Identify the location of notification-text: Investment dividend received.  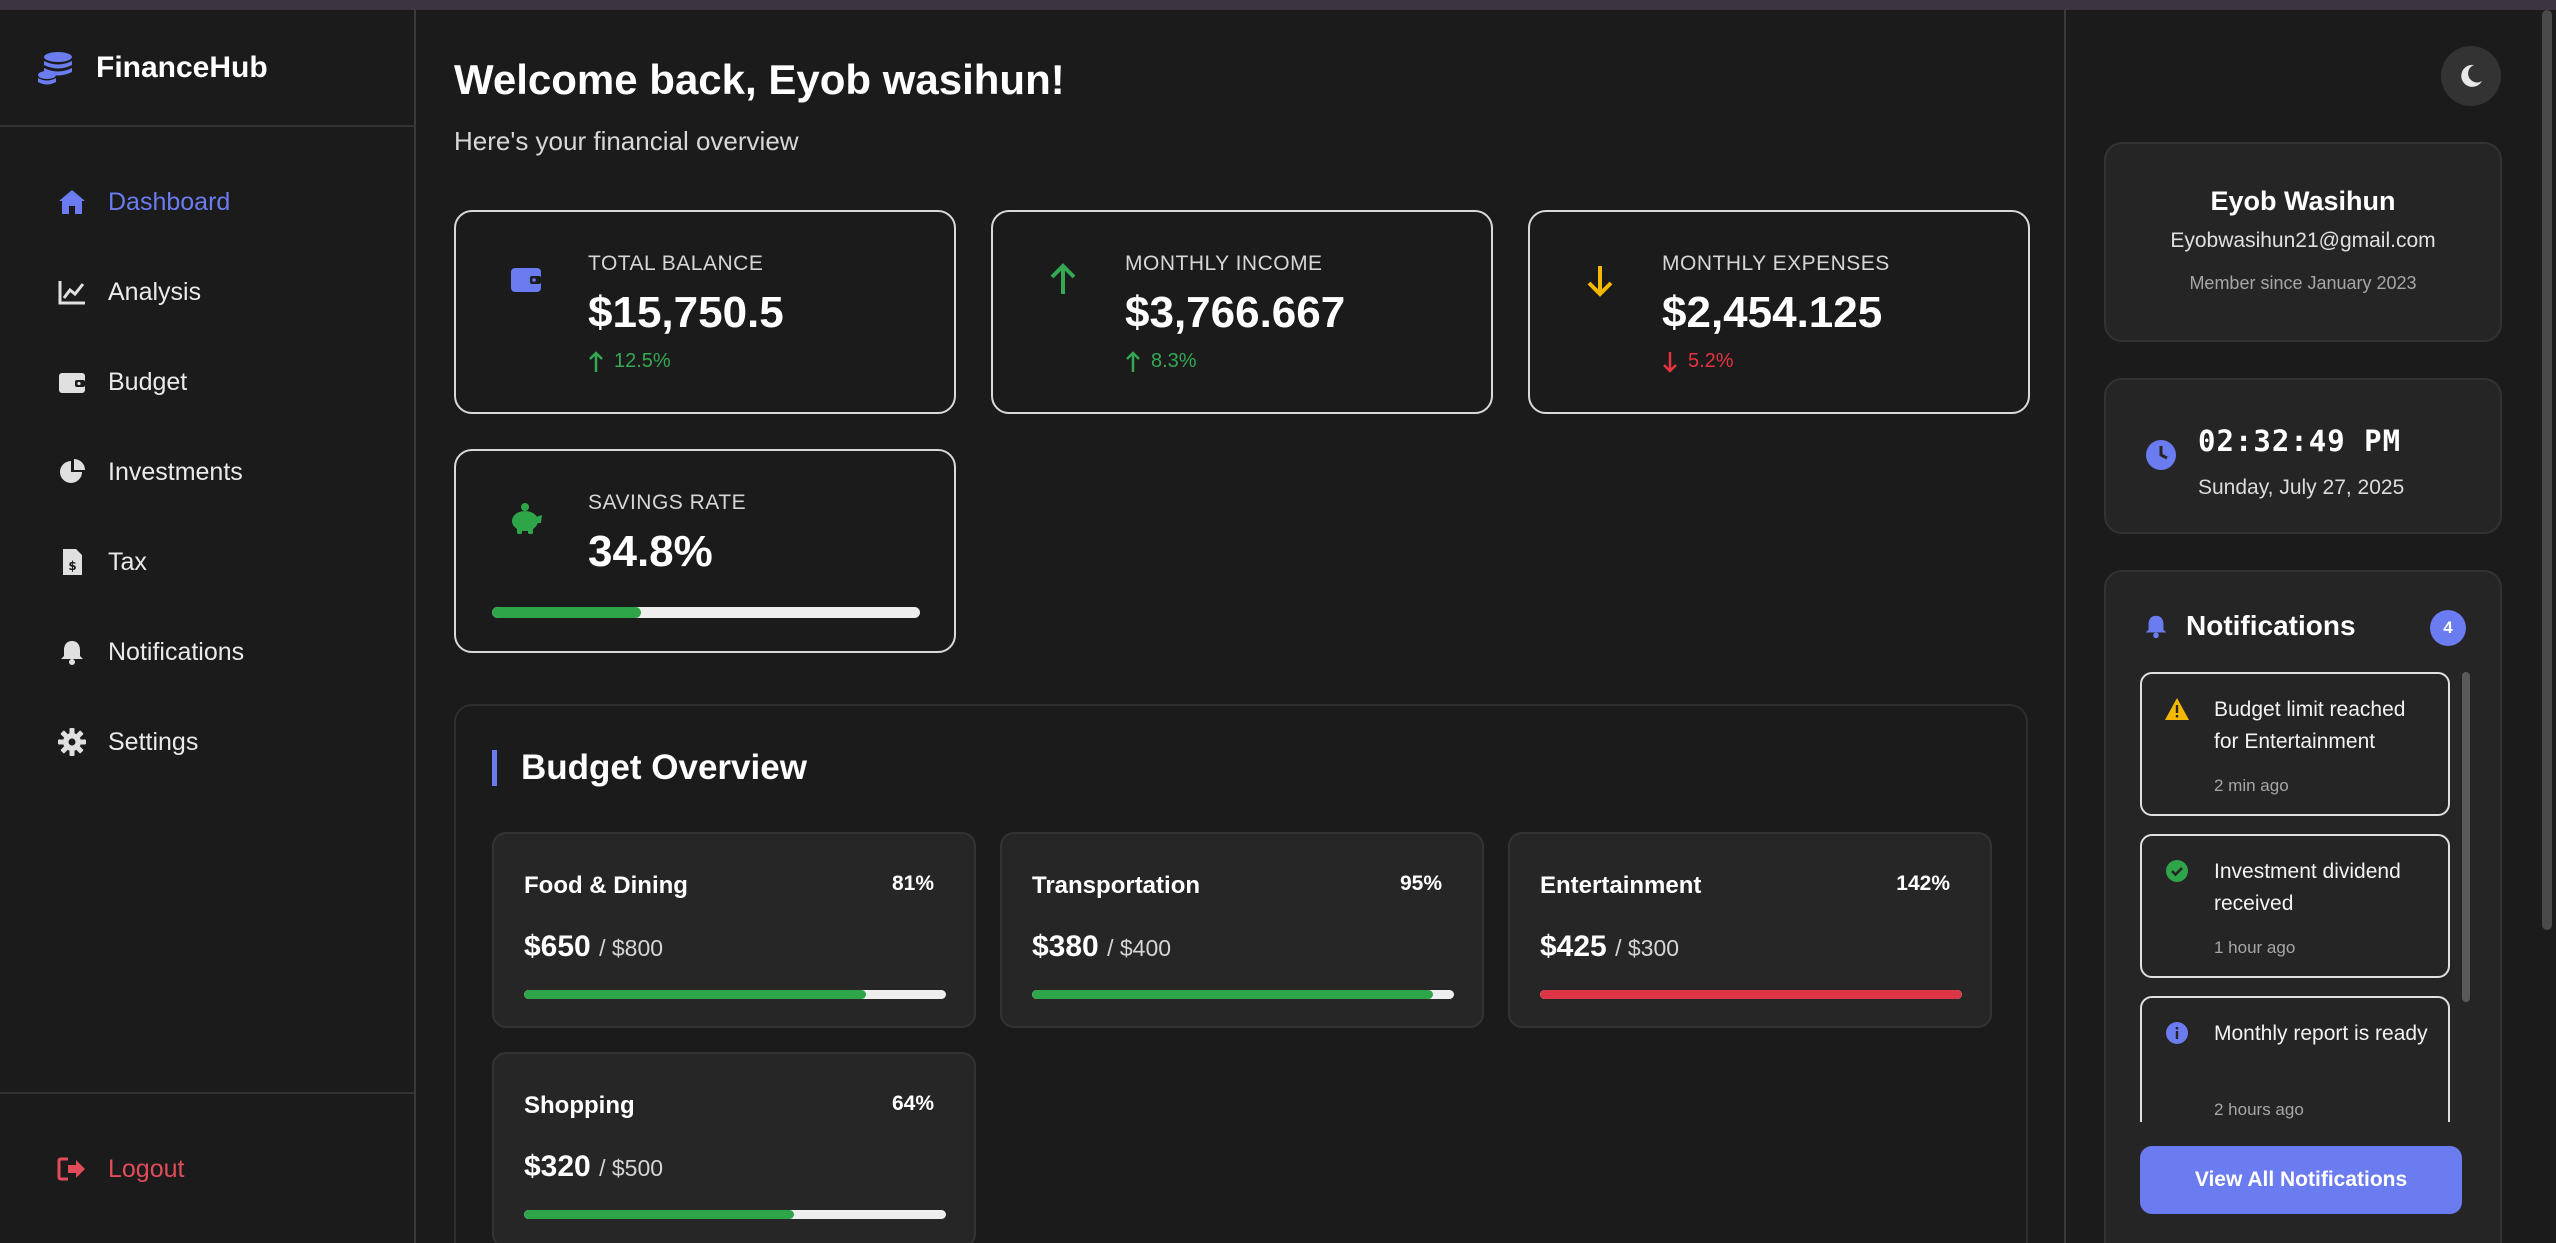
(2307, 887).